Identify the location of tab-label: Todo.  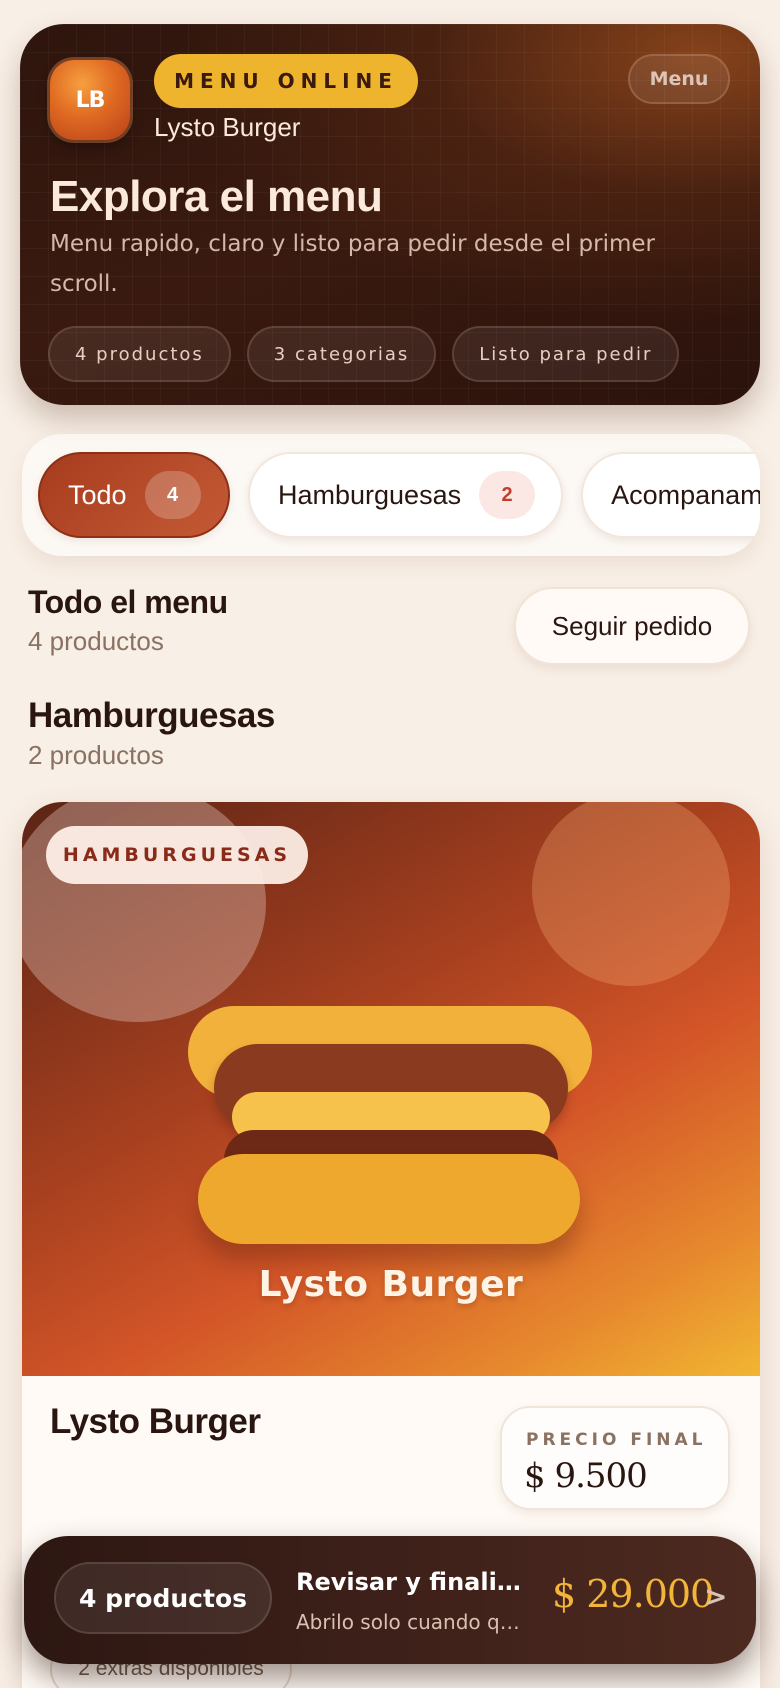
(97, 494).